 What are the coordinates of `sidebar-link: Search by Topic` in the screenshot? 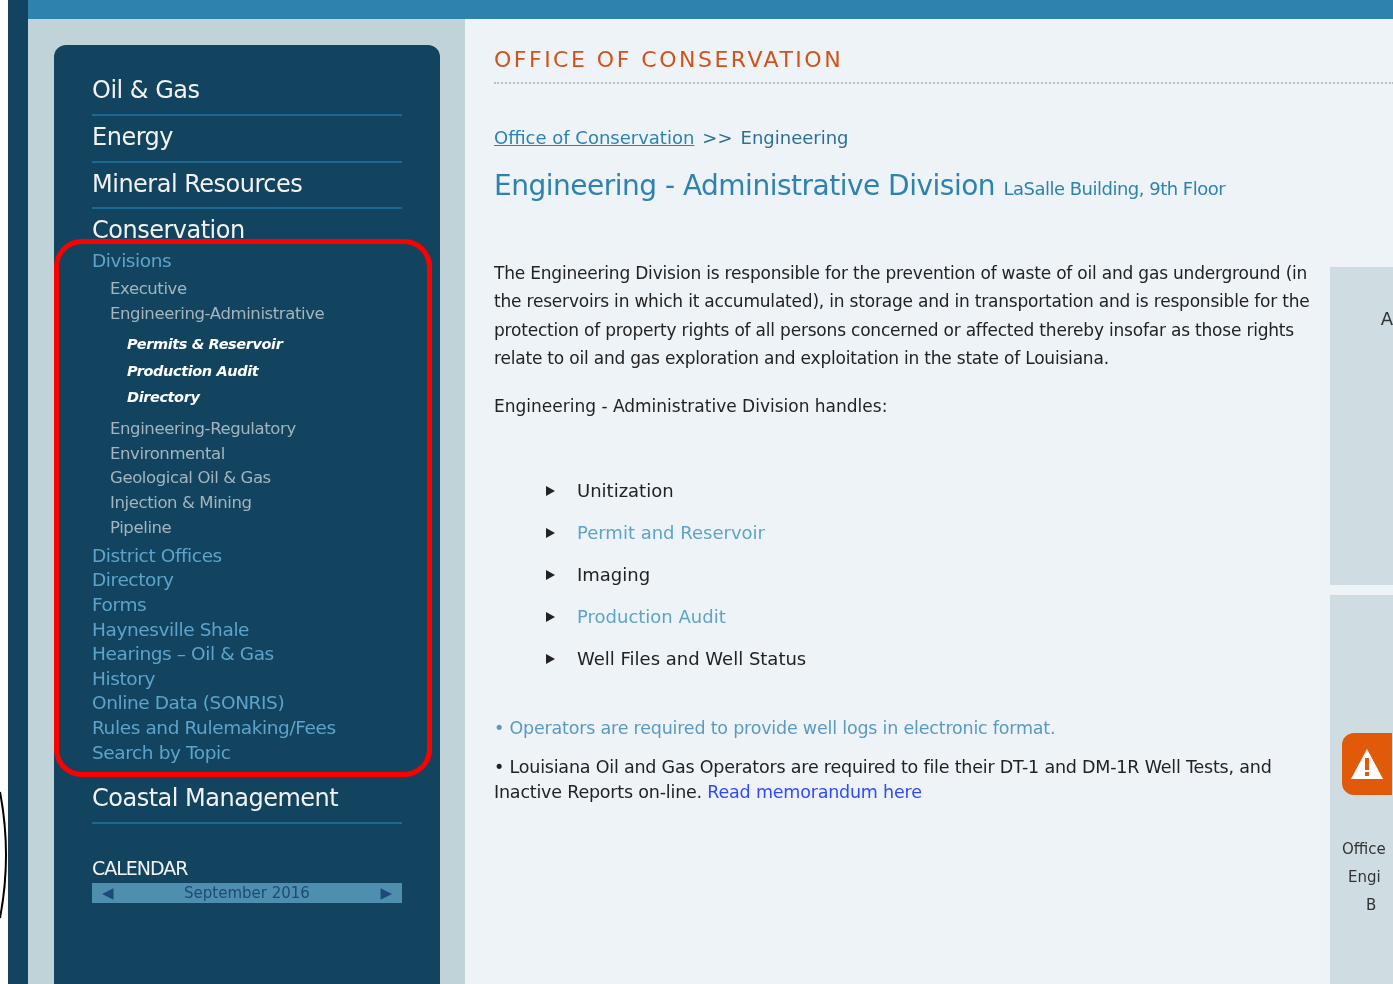 It's located at (247, 753).